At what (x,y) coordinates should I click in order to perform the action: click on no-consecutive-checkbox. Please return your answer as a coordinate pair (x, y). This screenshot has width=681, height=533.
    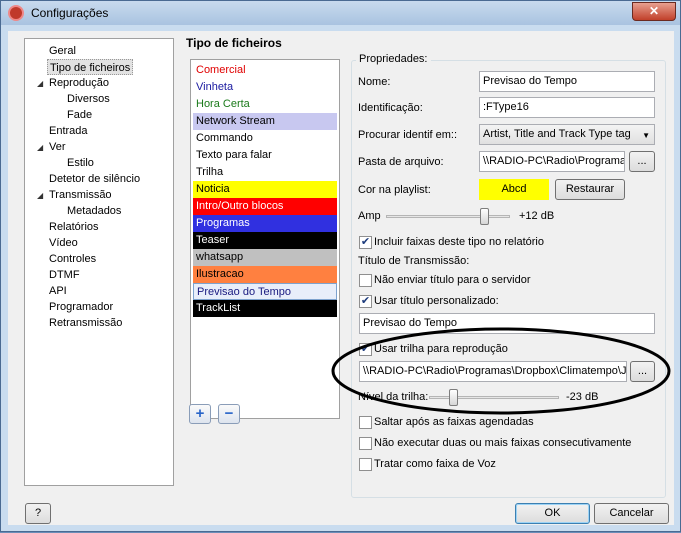
    Looking at the image, I should click on (365, 443).